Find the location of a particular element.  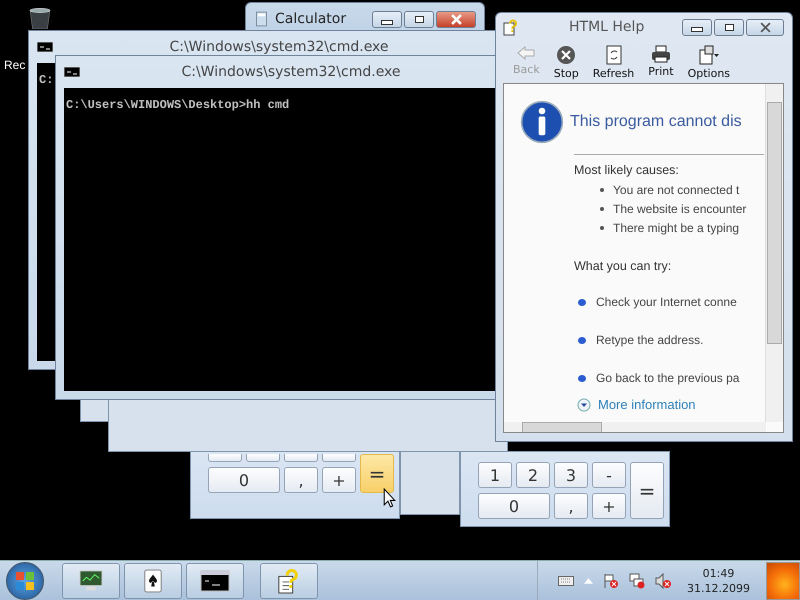

muted-speaker-icon is located at coordinates (663, 580).